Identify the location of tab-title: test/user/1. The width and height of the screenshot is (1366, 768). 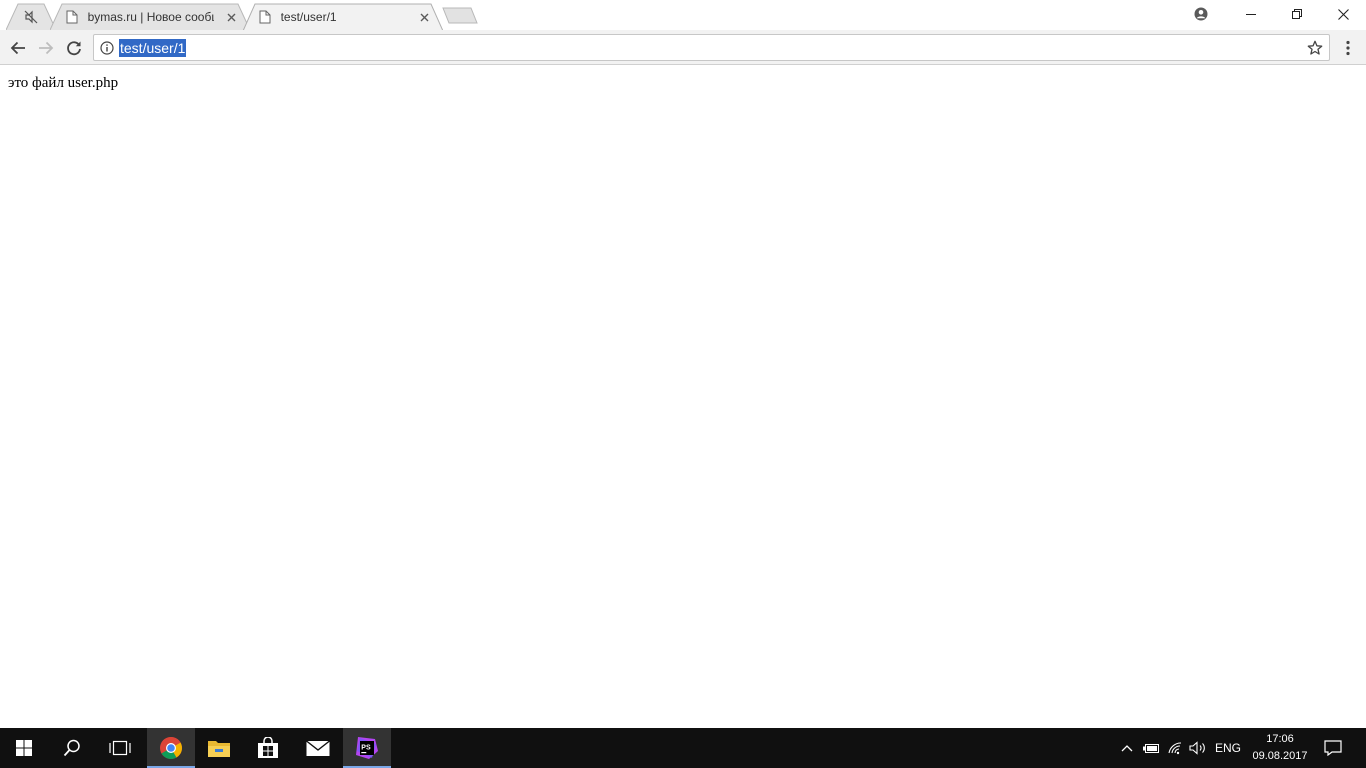
(308, 16).